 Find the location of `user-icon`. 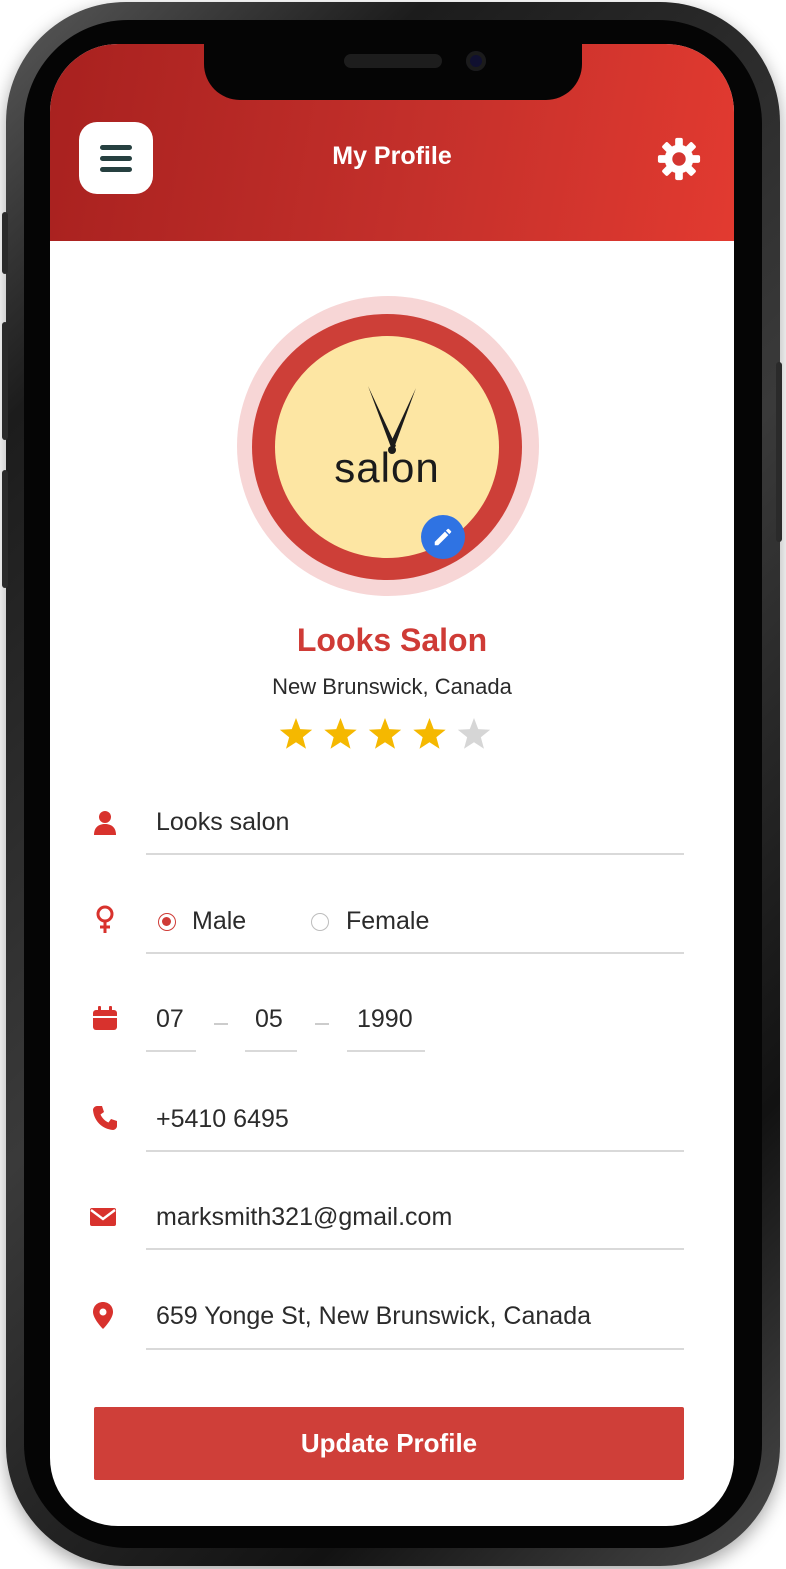

user-icon is located at coordinates (105, 823).